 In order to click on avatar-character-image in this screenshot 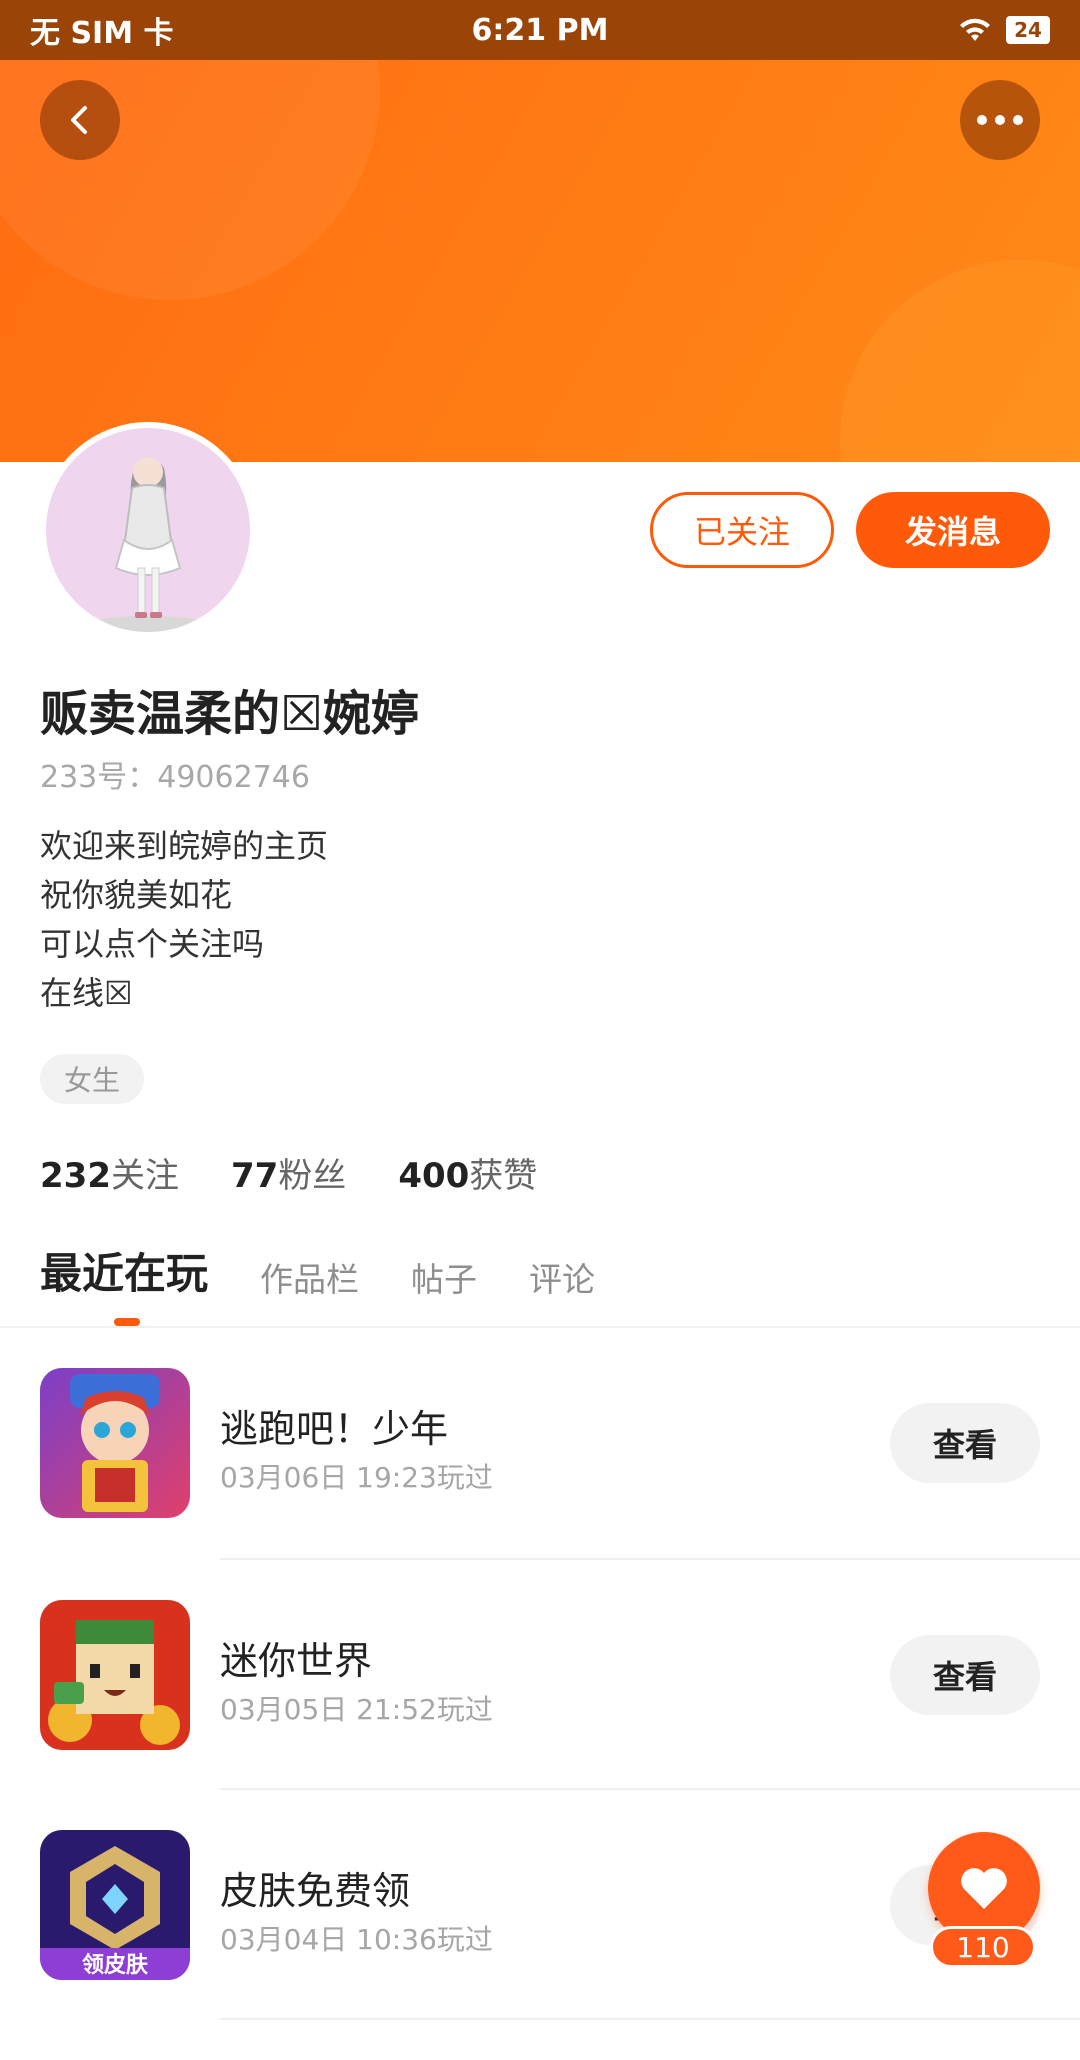, I will do `click(148, 544)`.